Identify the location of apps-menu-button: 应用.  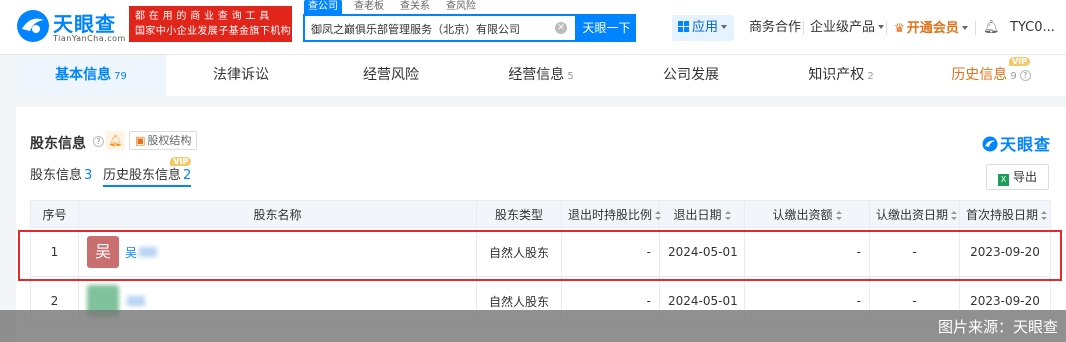
(703, 28).